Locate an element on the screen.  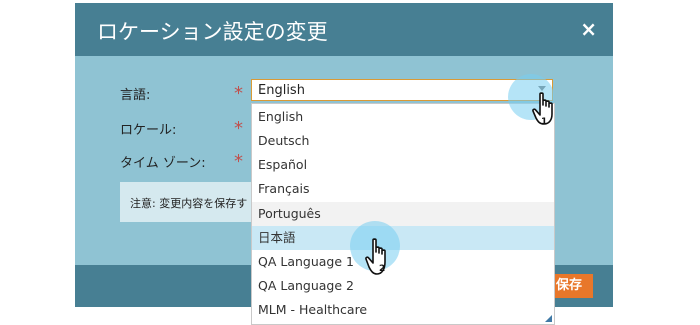
language-option-qa-language-2: QA Language 2 is located at coordinates (403, 286).